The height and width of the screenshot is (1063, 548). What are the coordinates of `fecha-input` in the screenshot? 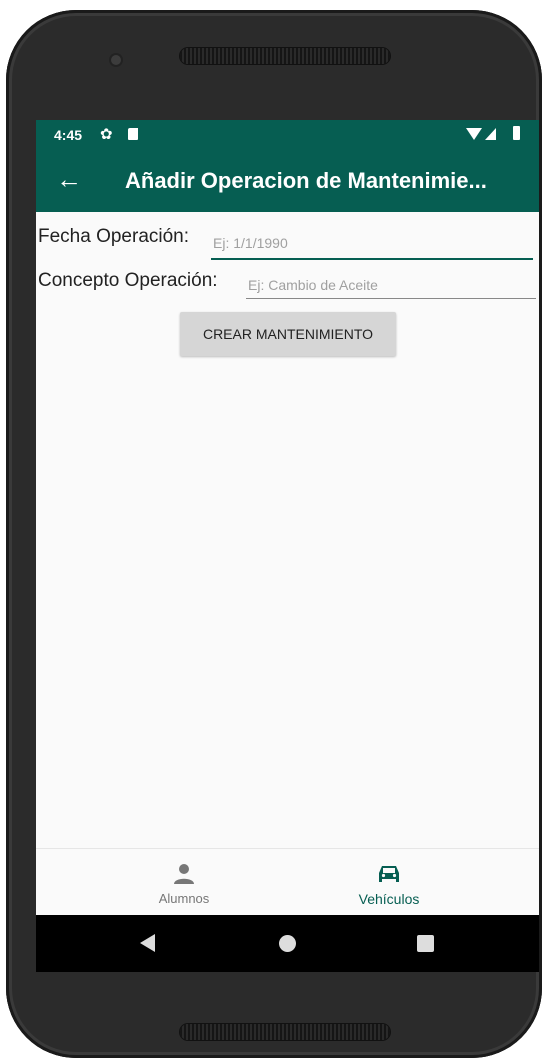 It's located at (372, 244).